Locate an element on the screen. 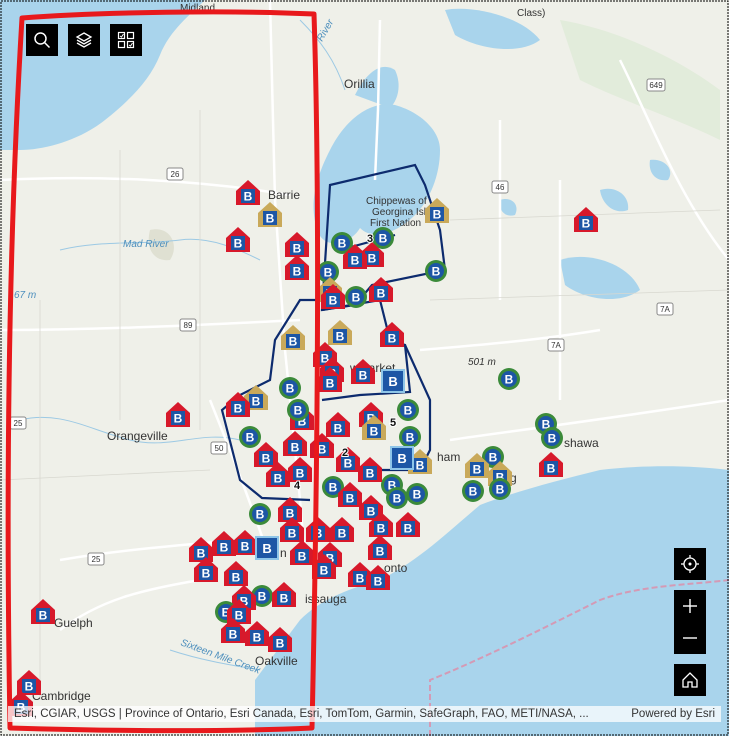 The width and height of the screenshot is (729, 736). label-chippewas: Chippewas of is located at coordinates (396, 201).